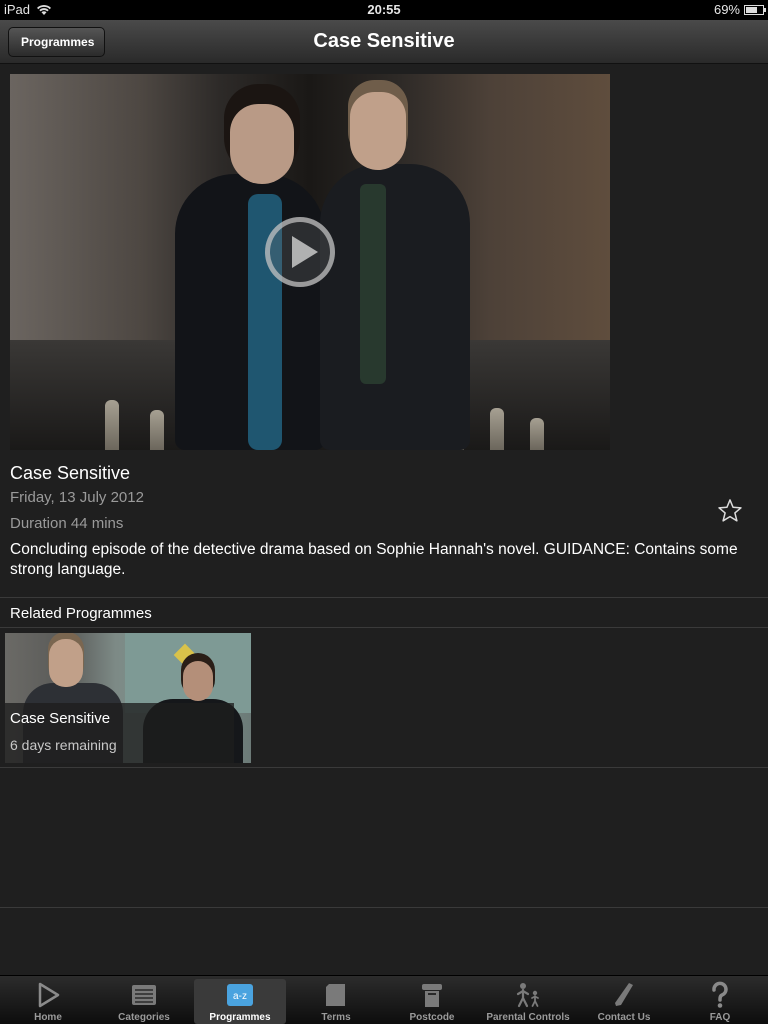 The height and width of the screenshot is (1024, 768). What do you see at coordinates (720, 1017) in the screenshot?
I see `tab-label: FAQ` at bounding box center [720, 1017].